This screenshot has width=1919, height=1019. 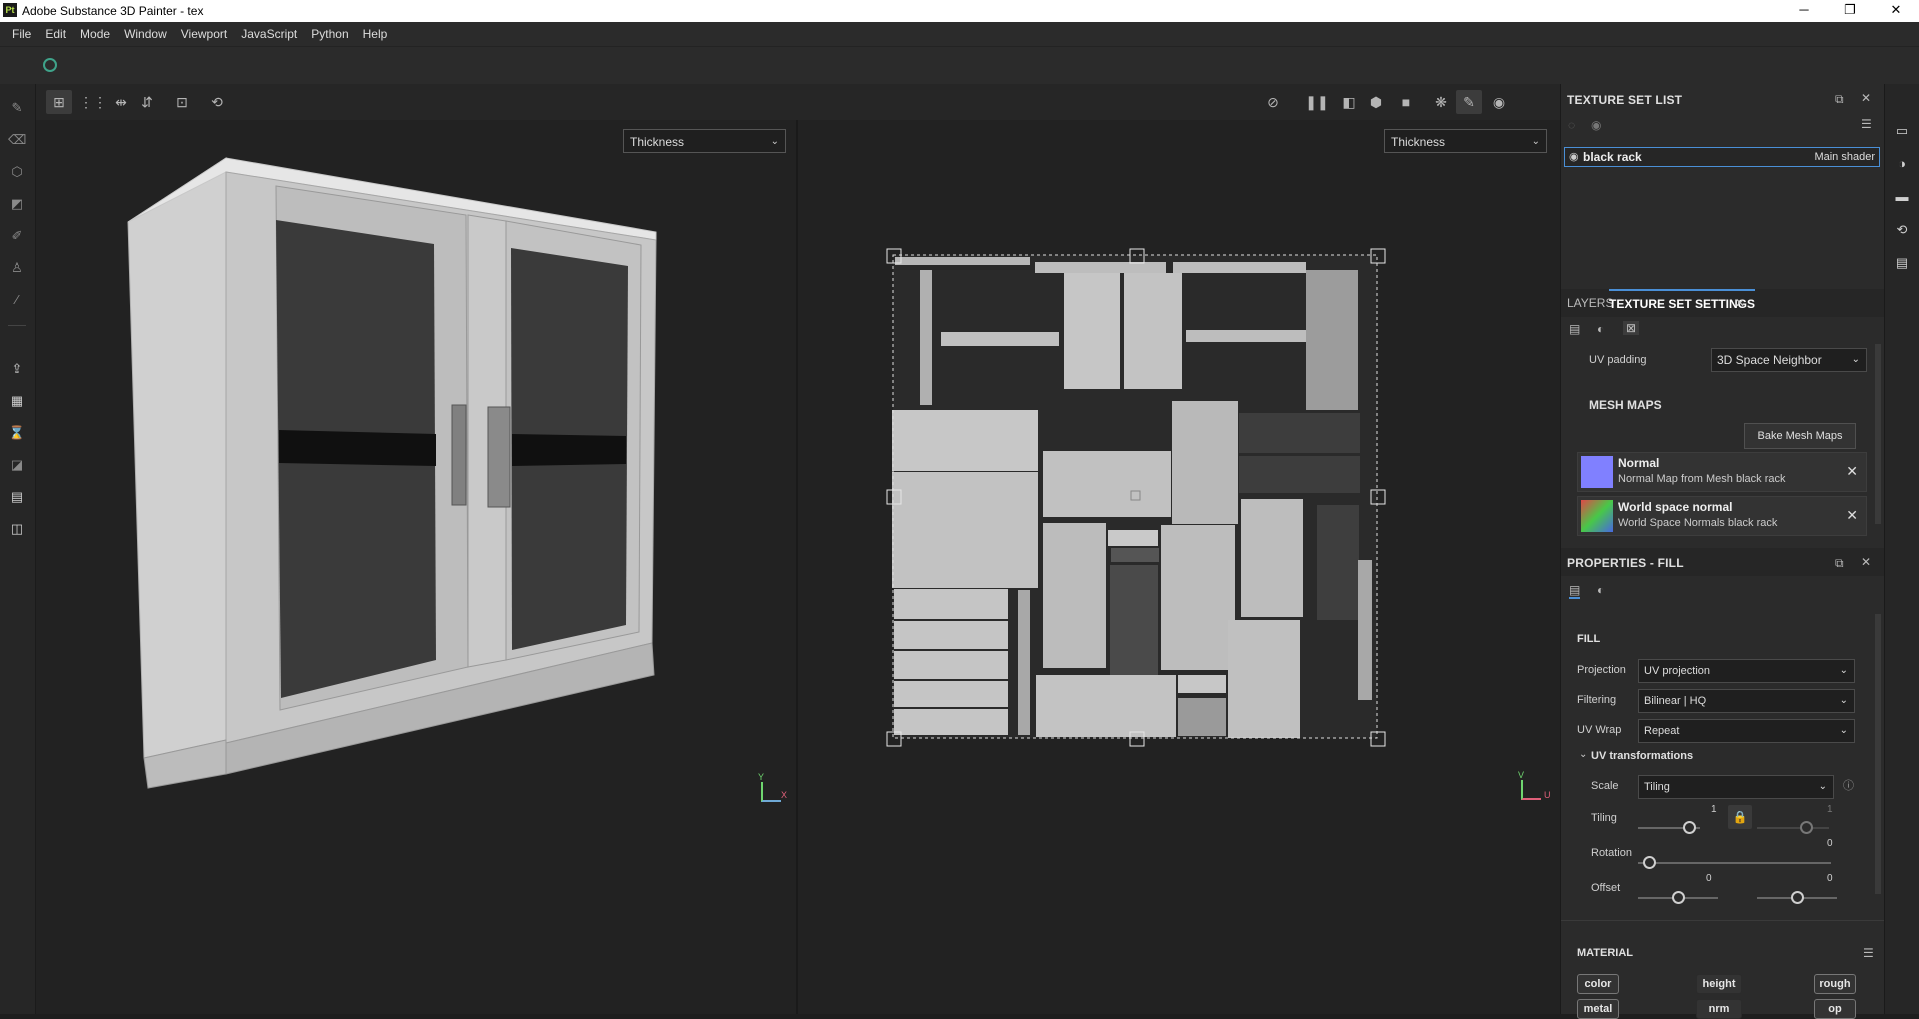 I want to click on menu-window: Window, so click(x=145, y=34).